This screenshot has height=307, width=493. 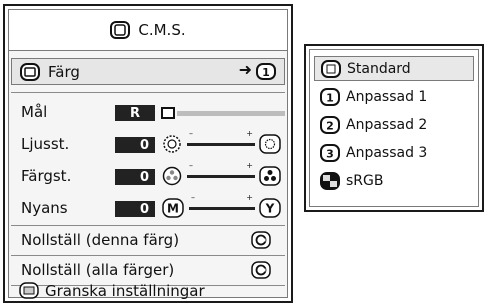 What do you see at coordinates (245, 69) in the screenshot?
I see `arrow-right-icon: ➜` at bounding box center [245, 69].